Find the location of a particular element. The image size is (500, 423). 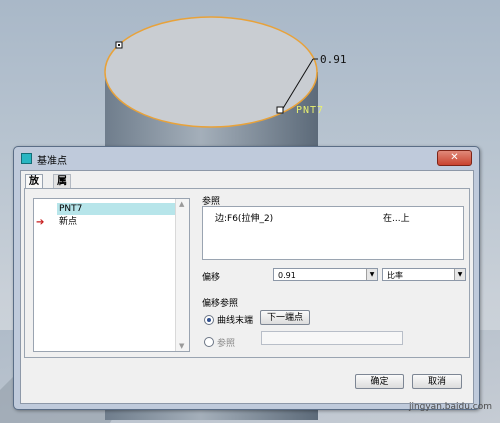

tab-placement: 放置 is located at coordinates (34, 187).